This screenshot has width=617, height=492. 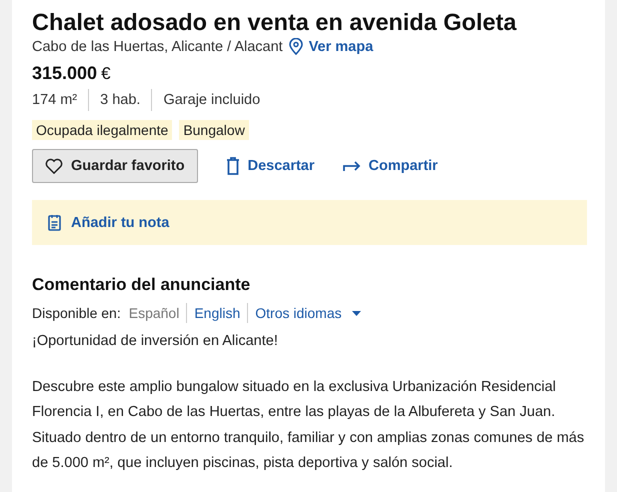 I want to click on location-pin-icon, so click(x=295, y=46).